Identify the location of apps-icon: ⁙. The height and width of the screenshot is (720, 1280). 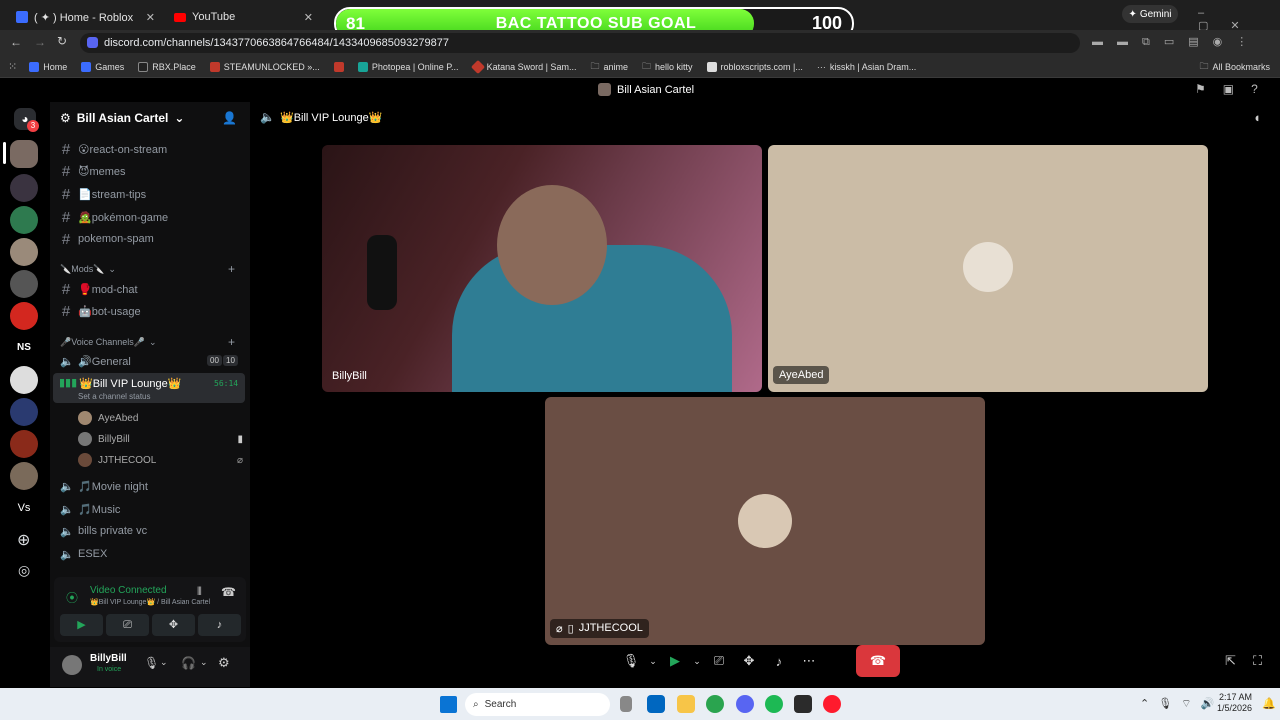
(12, 66).